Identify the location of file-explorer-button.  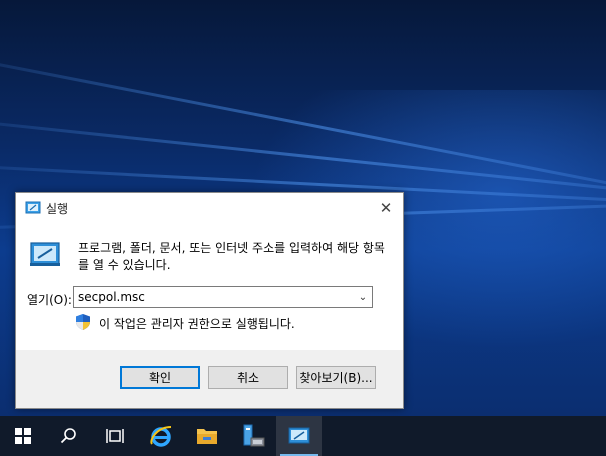
(207, 436).